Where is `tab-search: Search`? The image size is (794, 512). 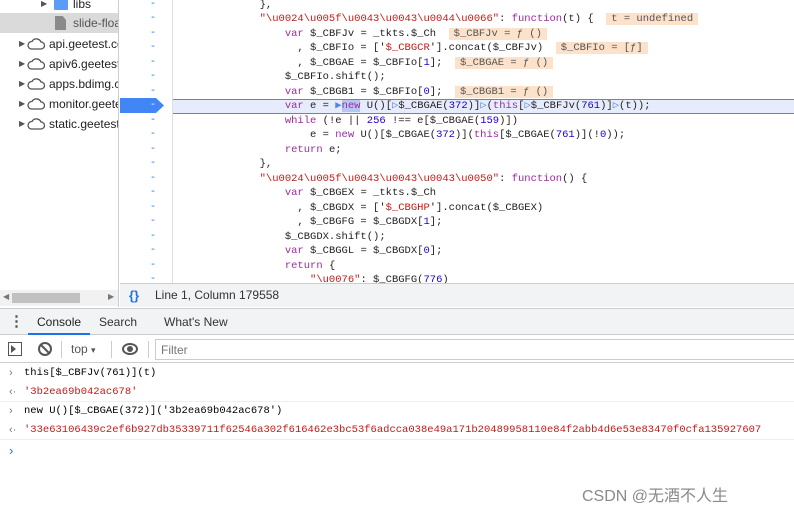 tab-search: Search is located at coordinates (118, 322).